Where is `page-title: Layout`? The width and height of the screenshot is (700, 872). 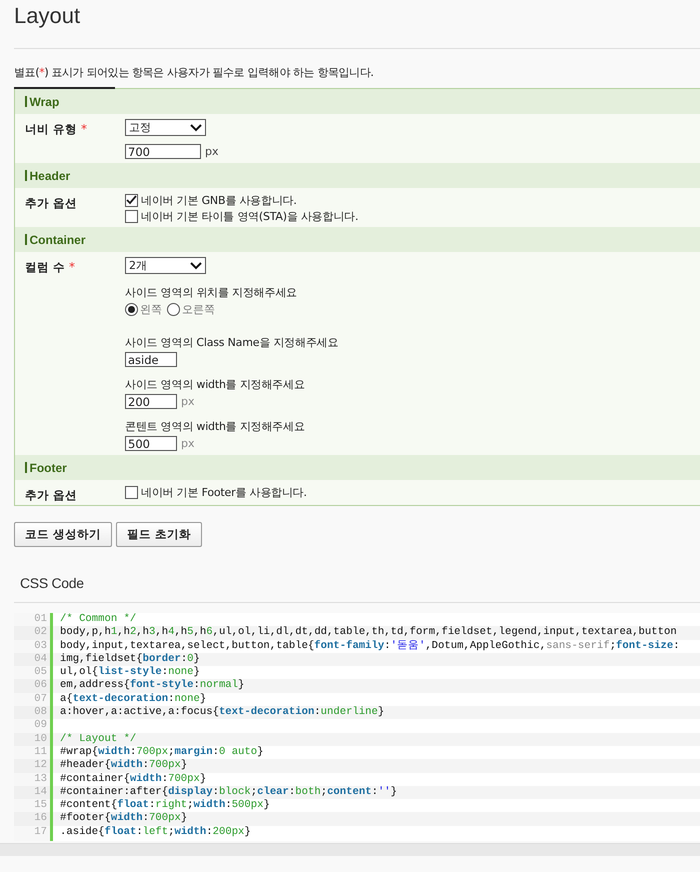 page-title: Layout is located at coordinates (47, 16).